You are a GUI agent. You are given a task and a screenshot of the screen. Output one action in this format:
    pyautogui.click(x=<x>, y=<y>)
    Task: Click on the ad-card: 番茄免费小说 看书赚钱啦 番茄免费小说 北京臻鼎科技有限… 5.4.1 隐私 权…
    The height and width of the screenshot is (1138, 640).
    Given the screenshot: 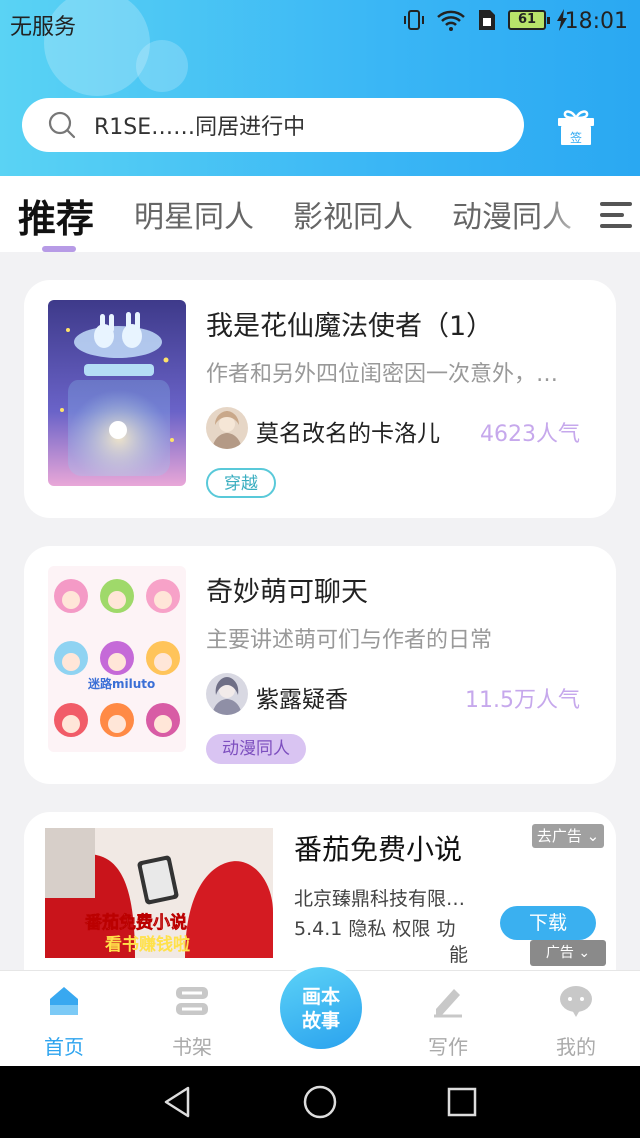 What is the action you would take?
    pyautogui.click(x=320, y=891)
    